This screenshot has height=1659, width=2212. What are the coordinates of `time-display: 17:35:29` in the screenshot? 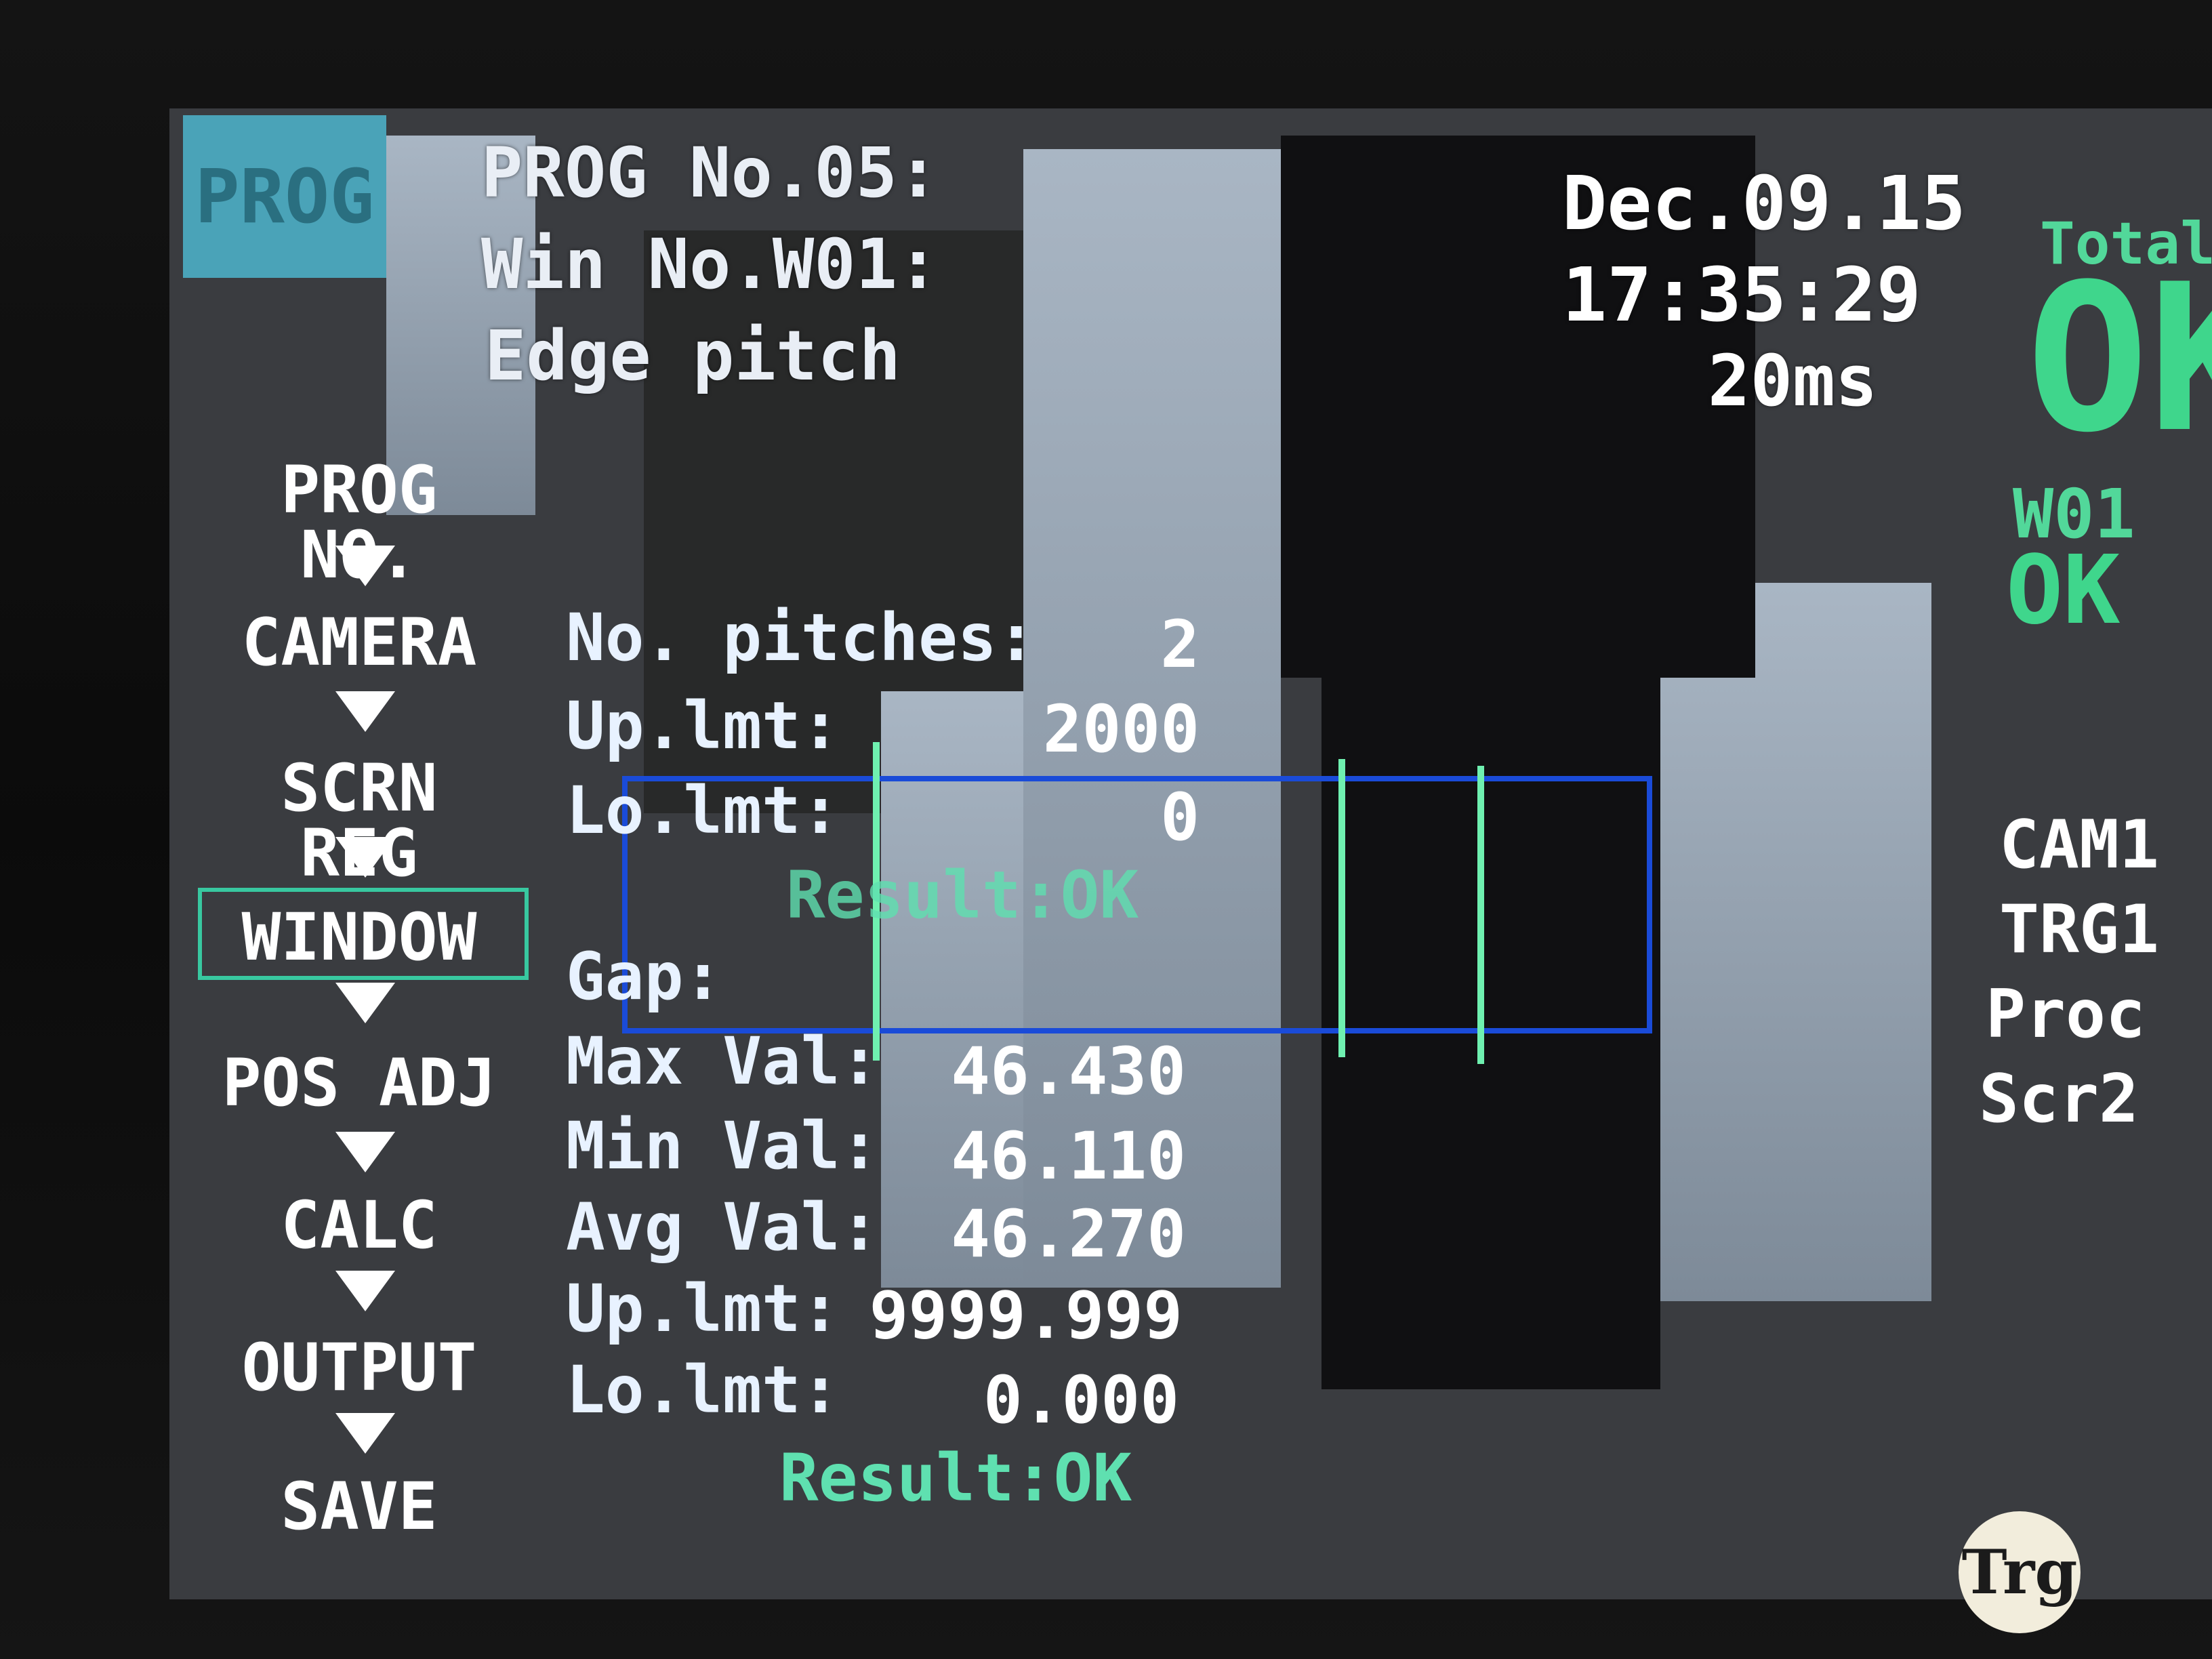 It's located at (1741, 294).